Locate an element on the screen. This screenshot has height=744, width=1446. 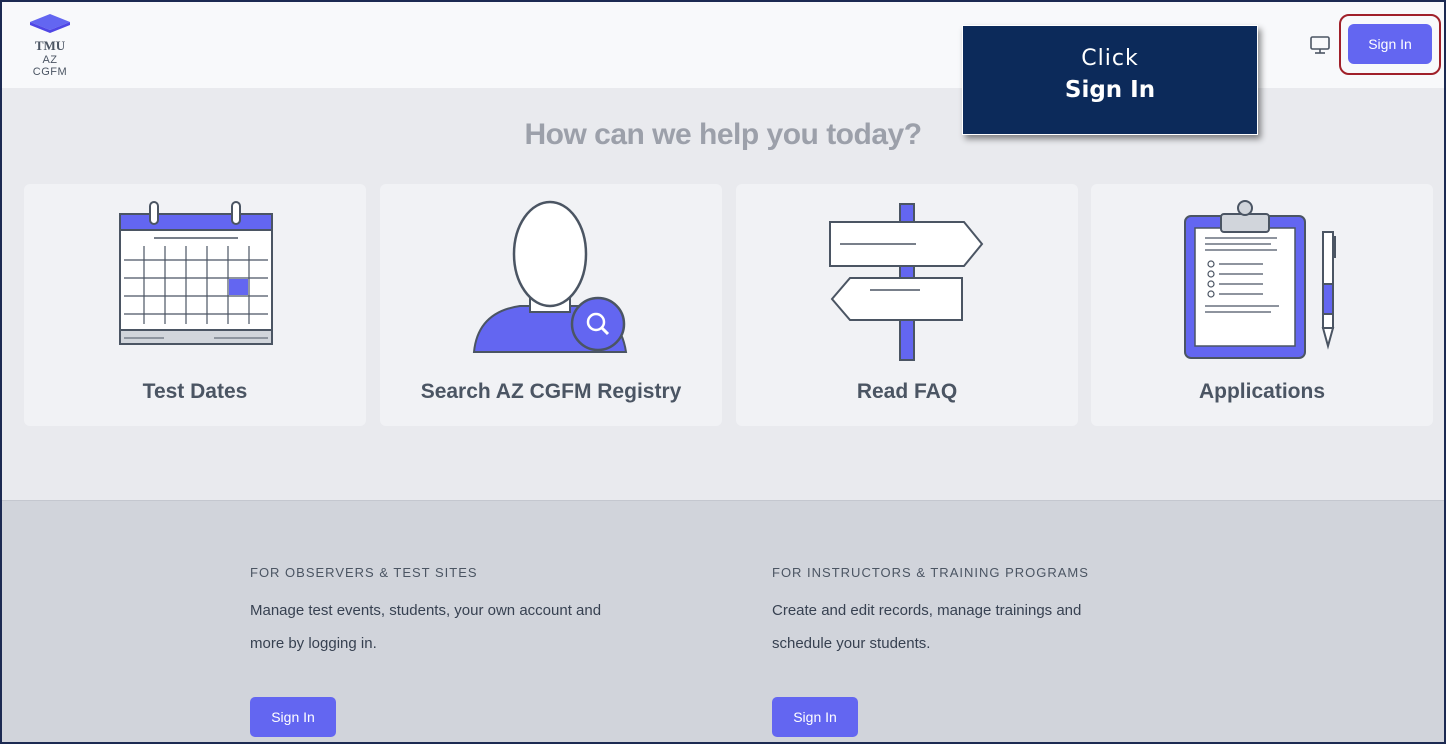
instruction-callout: Click Sign In is located at coordinates (1110, 80).